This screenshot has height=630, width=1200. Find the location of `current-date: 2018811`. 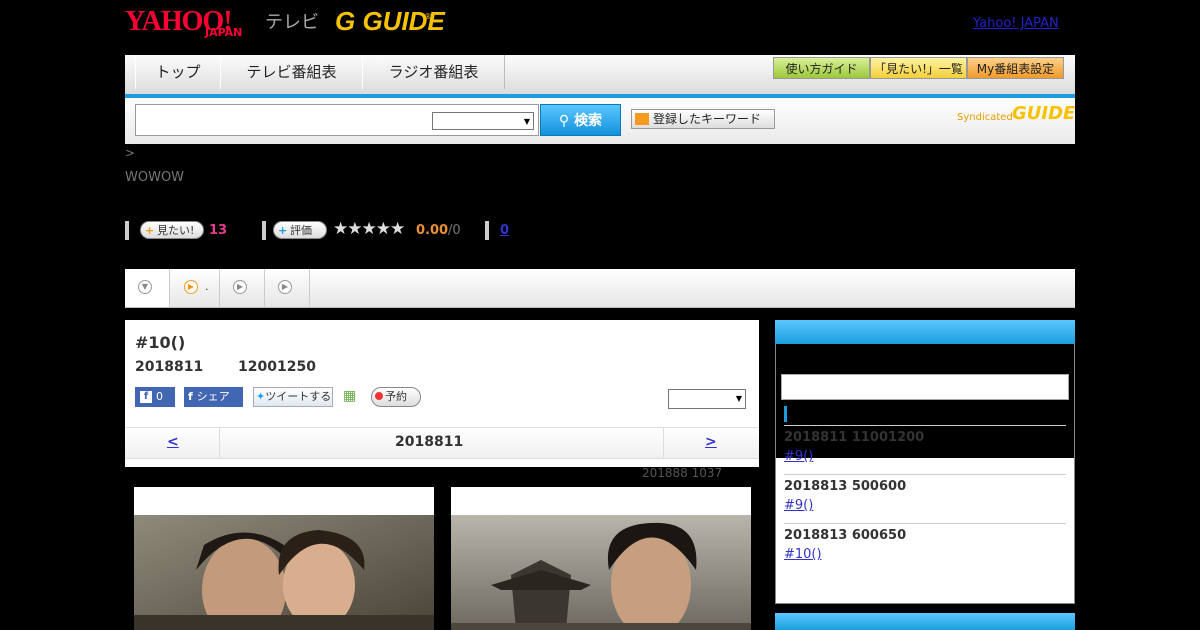

current-date: 2018811 is located at coordinates (429, 442).